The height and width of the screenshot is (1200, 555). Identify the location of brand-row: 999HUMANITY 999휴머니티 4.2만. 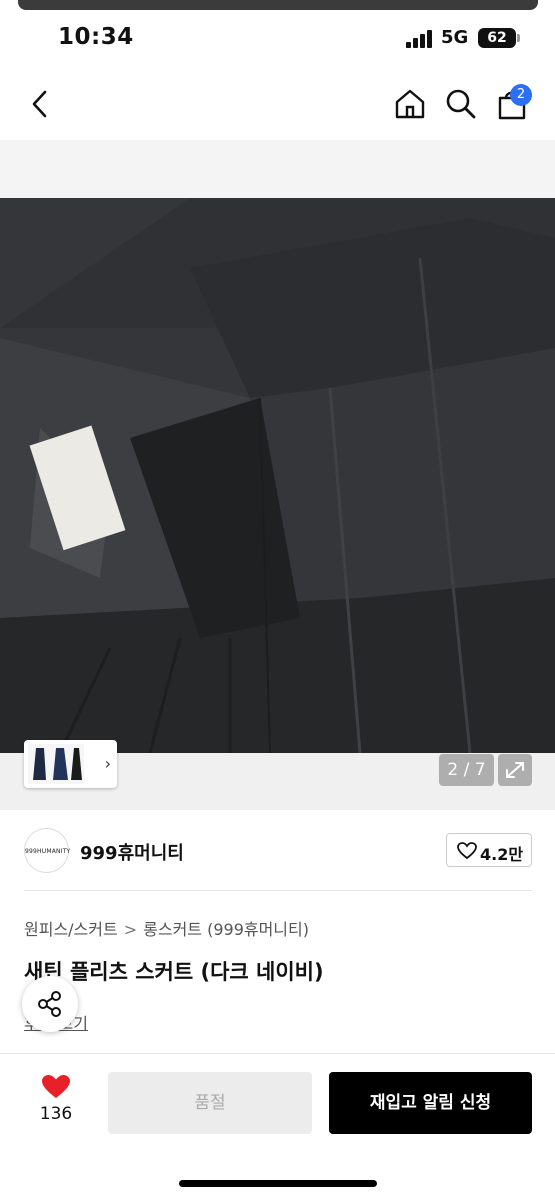
(278, 851).